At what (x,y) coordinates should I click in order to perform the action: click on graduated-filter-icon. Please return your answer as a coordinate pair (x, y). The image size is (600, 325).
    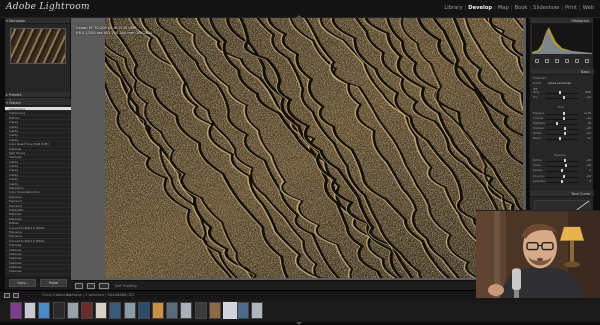
    Looking at the image, I should click on (567, 61).